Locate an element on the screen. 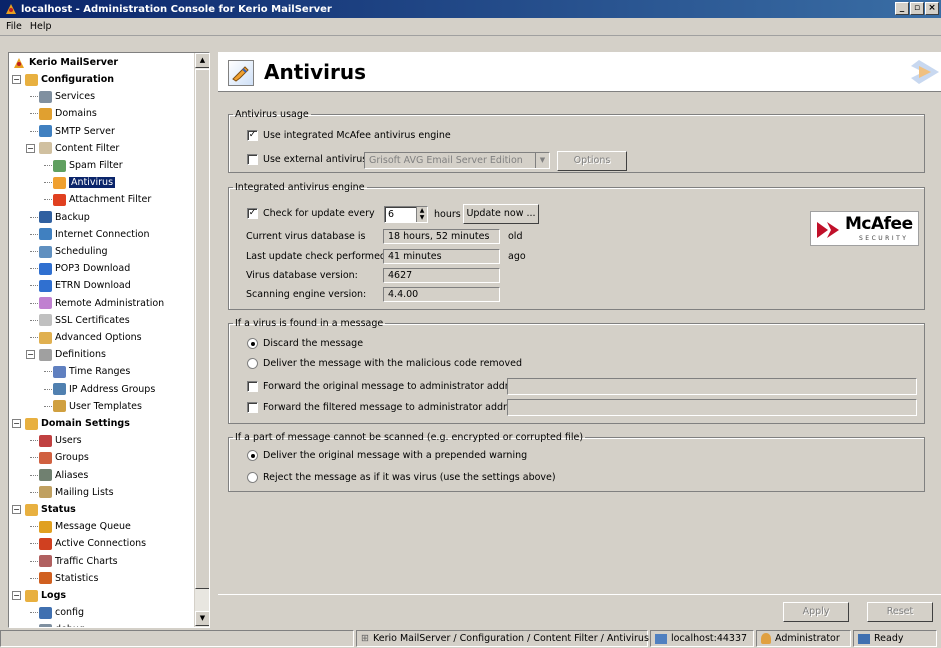 Image resolution: width=941 pixels, height=648 pixels. tree-item-config: config is located at coordinates (61, 612).